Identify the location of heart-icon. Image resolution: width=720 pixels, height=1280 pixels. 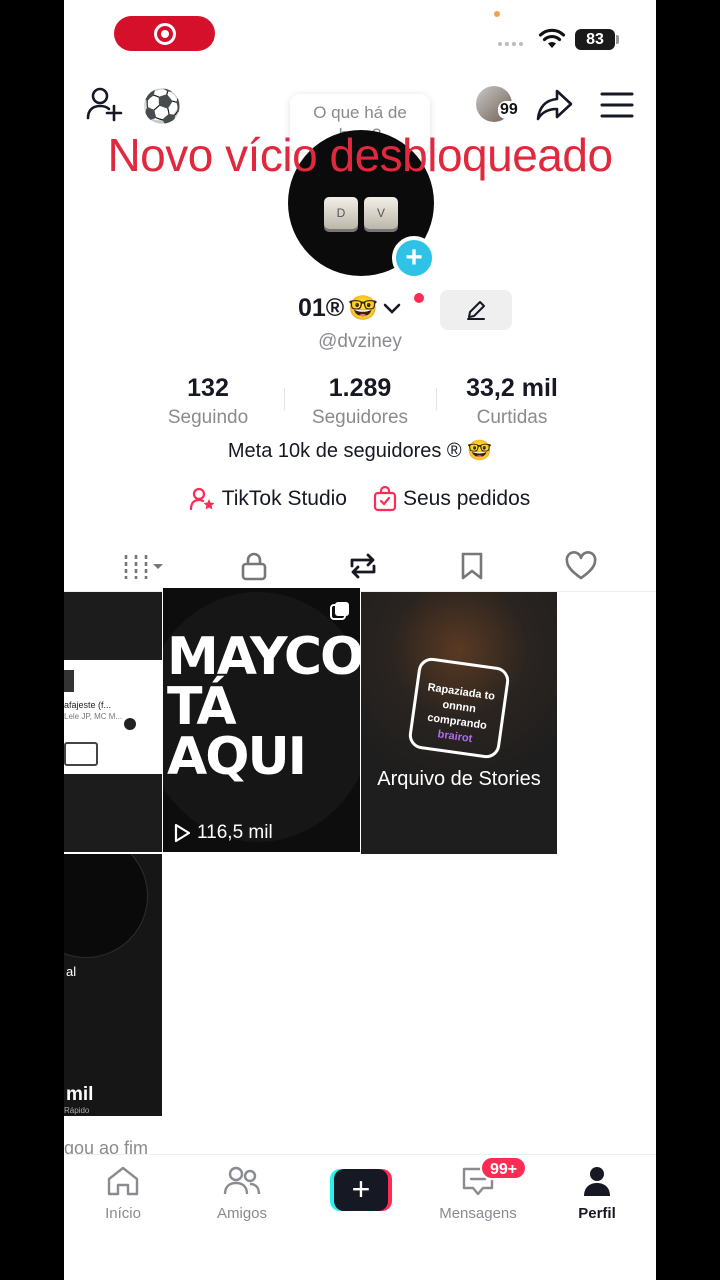
(580, 564).